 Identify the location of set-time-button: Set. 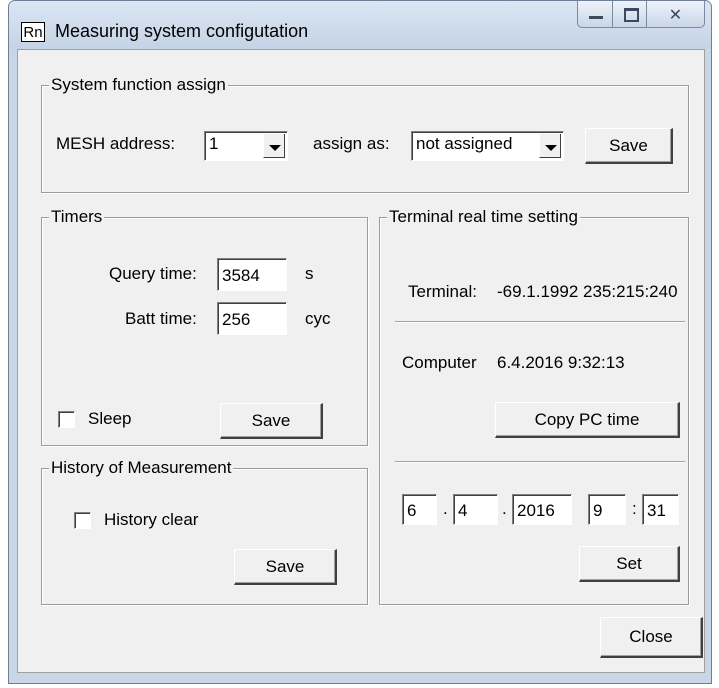
(629, 564).